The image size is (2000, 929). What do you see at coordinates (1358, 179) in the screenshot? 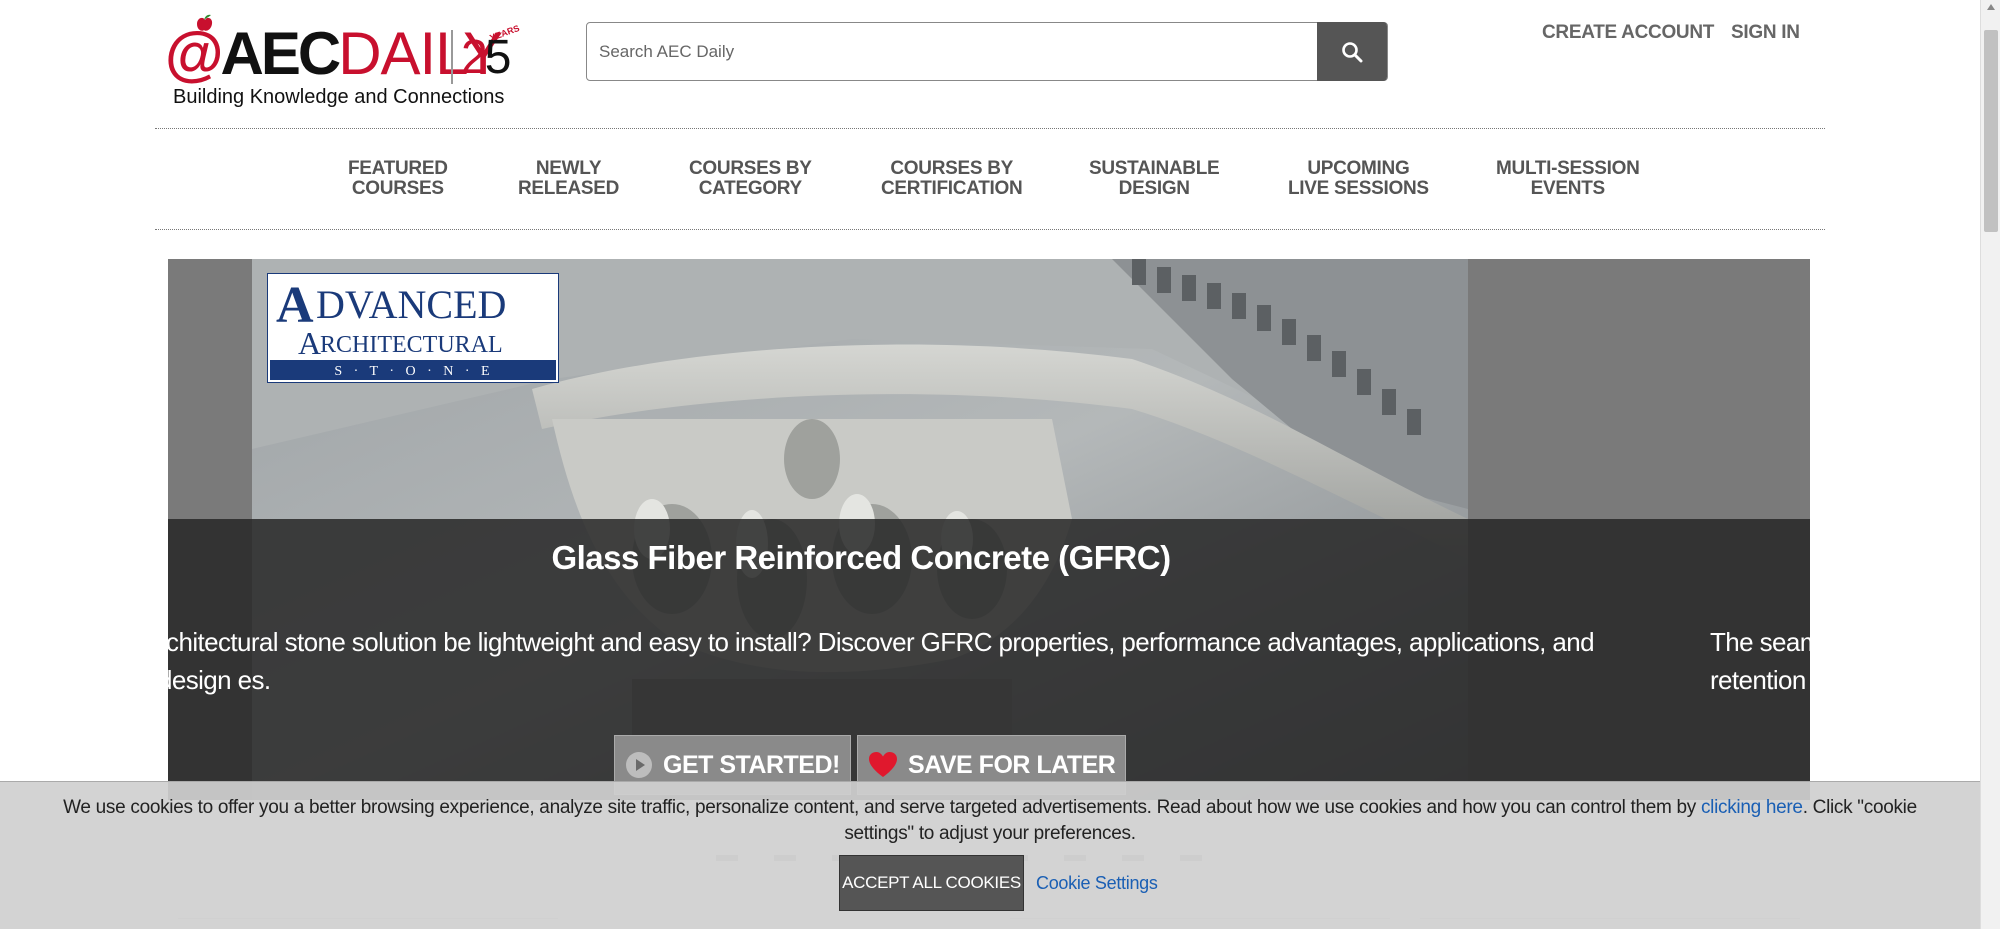
I see `nav-upcoming-live-sessions: UPCOMING LIVE SESSIONS` at bounding box center [1358, 179].